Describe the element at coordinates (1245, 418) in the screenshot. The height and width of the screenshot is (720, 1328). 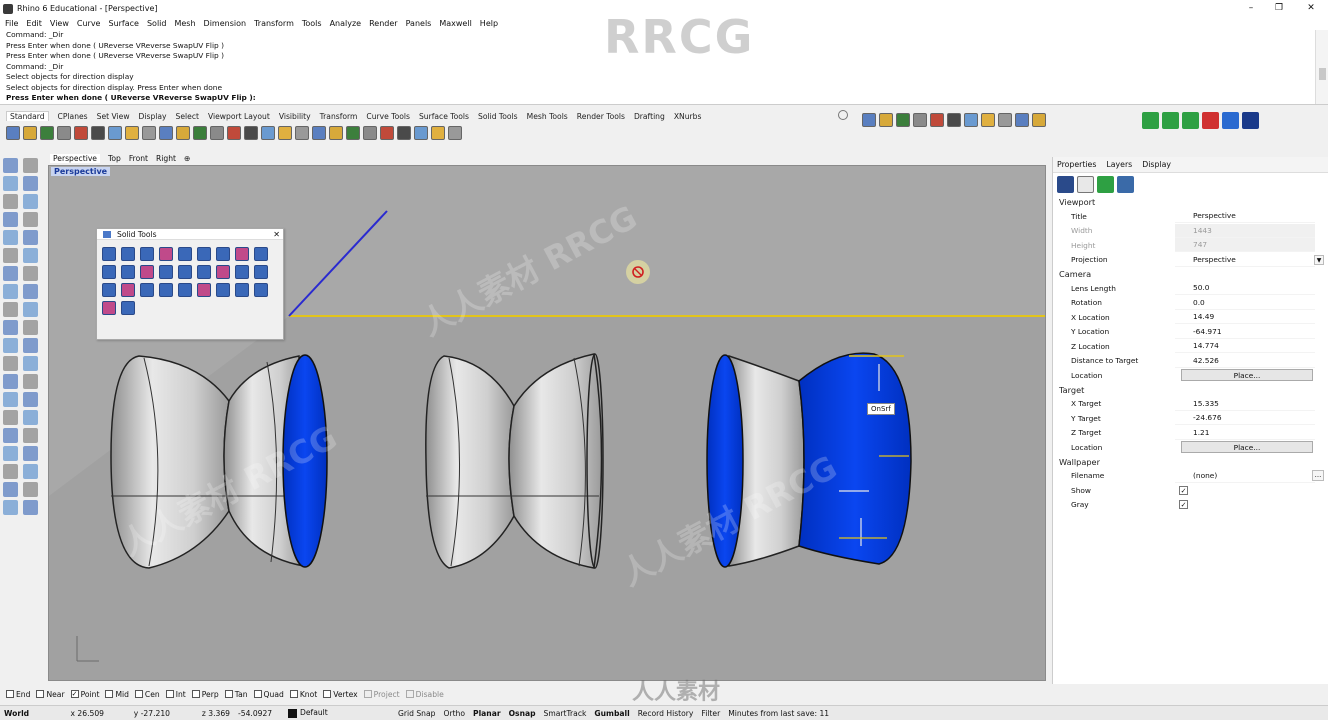
I see `property-value: -24.676` at that location.